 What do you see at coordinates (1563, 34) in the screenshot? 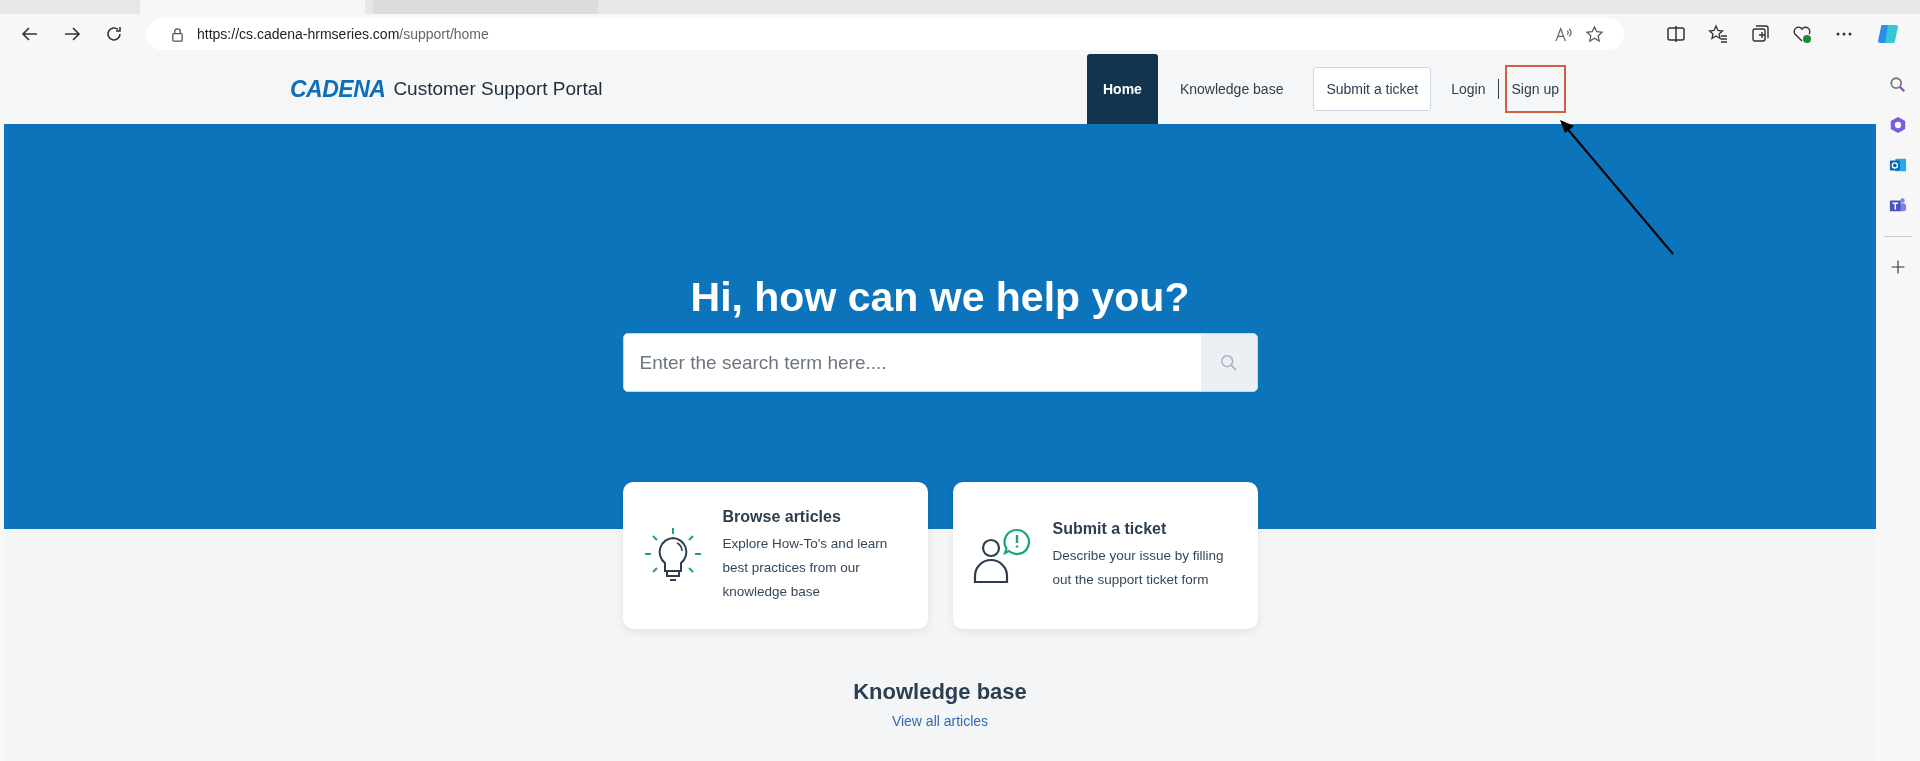
I see `read-aloud-icon` at bounding box center [1563, 34].